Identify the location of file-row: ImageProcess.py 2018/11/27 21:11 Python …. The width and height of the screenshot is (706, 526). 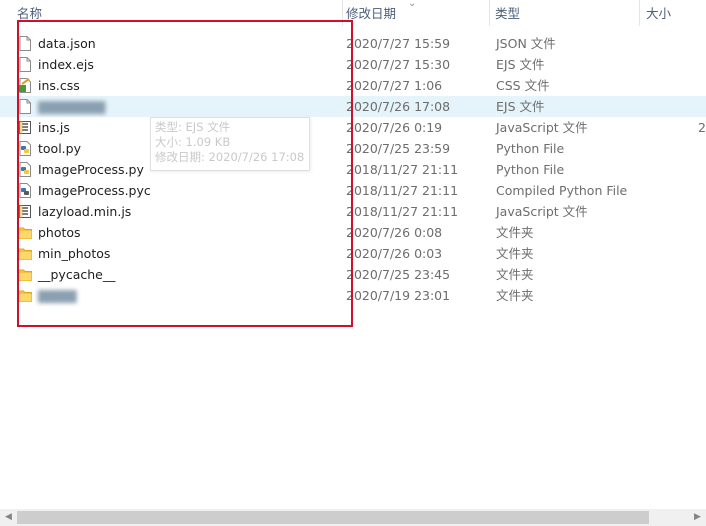
(353, 169).